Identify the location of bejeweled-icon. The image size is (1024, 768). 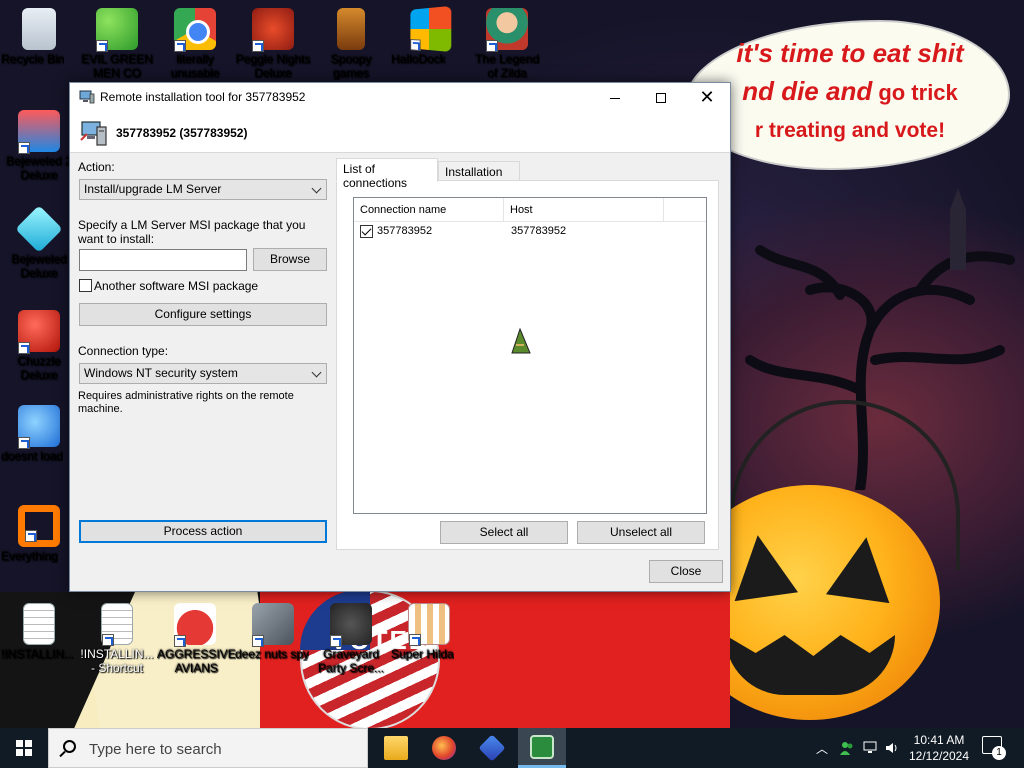
(39, 229).